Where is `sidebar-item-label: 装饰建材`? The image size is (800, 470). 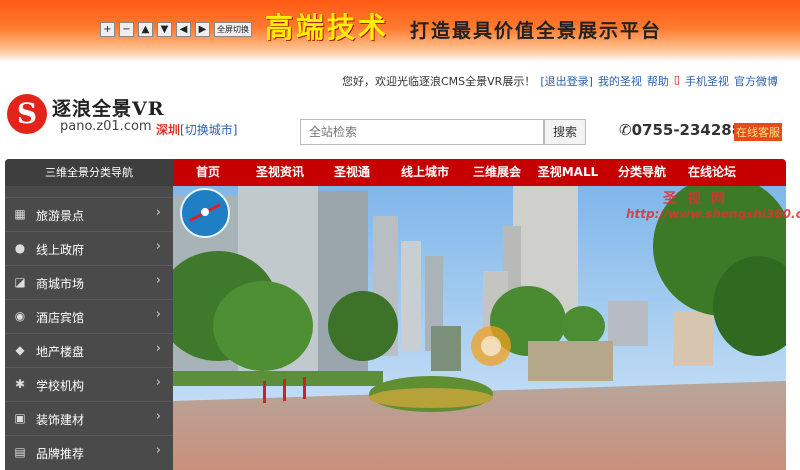 sidebar-item-label: 装饰建材 is located at coordinates (60, 420).